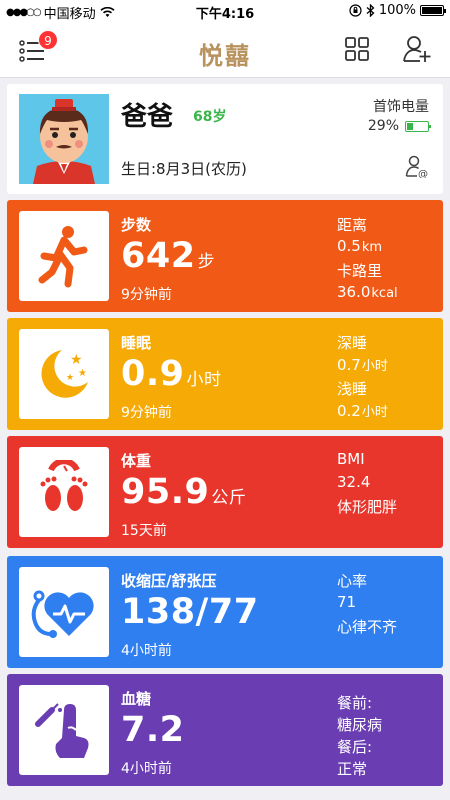 This screenshot has width=450, height=800. Describe the element at coordinates (190, 612) in the screenshot. I see `blood-pressure-value: 138/77` at that location.